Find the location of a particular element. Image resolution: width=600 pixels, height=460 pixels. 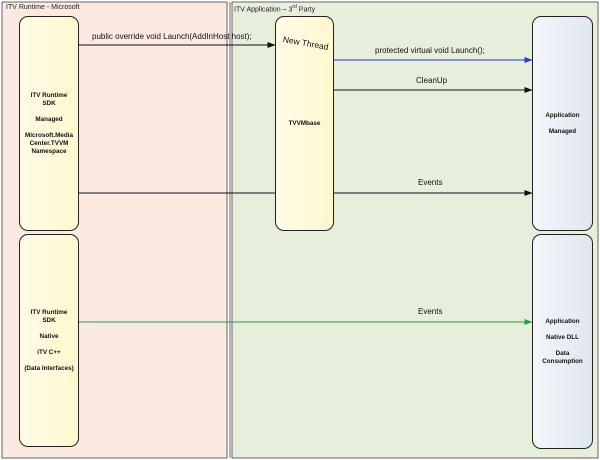

label-cleanup: CleanUp is located at coordinates (432, 80).